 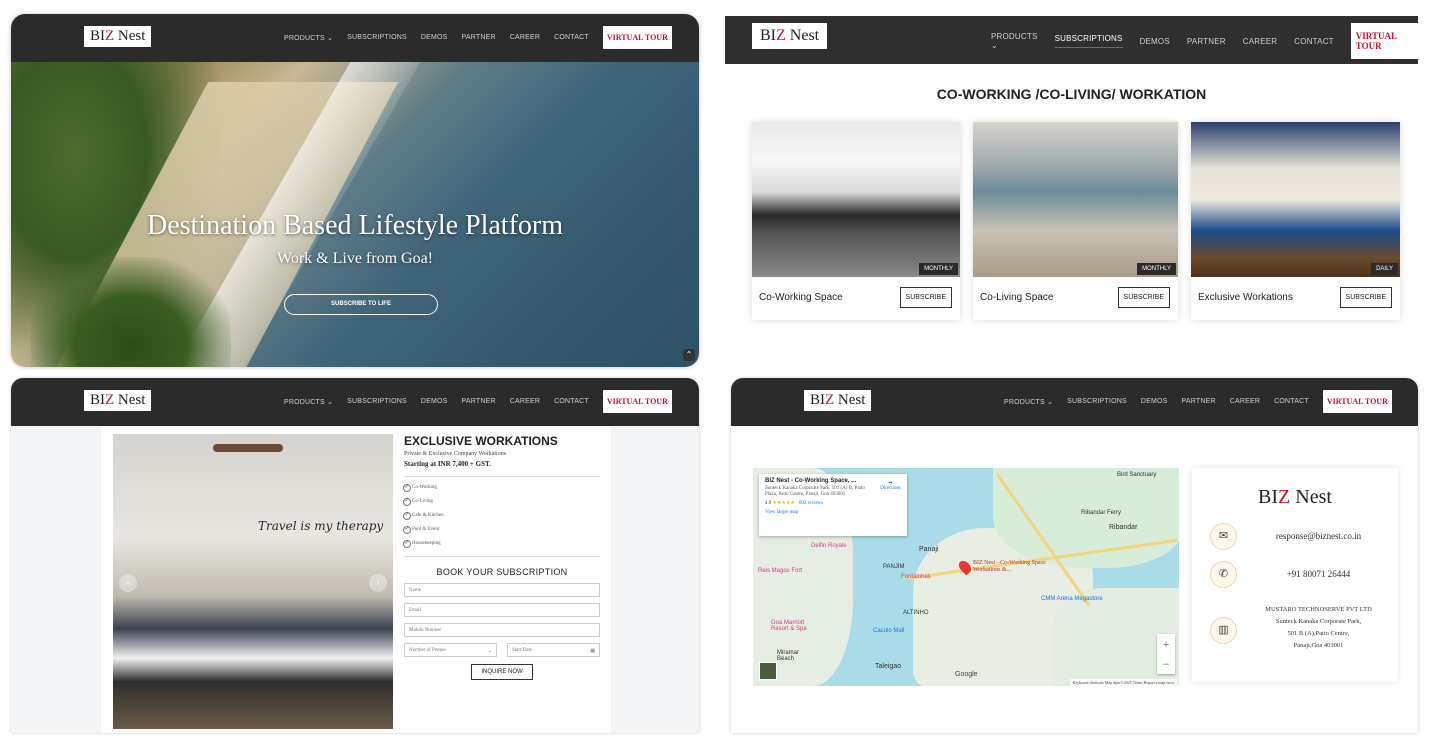 I want to click on prev-arrow-icon: ‹, so click(x=128, y=583).